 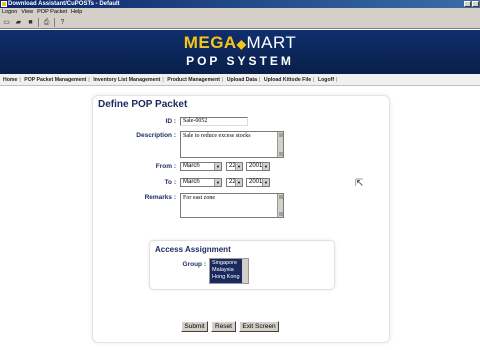 What do you see at coordinates (259, 326) in the screenshot?
I see `exit-screen-button: Exit Screen` at bounding box center [259, 326].